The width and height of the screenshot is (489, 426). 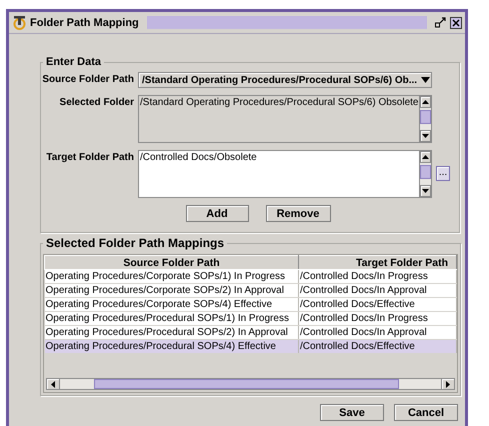 I want to click on window-title: Folder Path Mapping, so click(x=84, y=22).